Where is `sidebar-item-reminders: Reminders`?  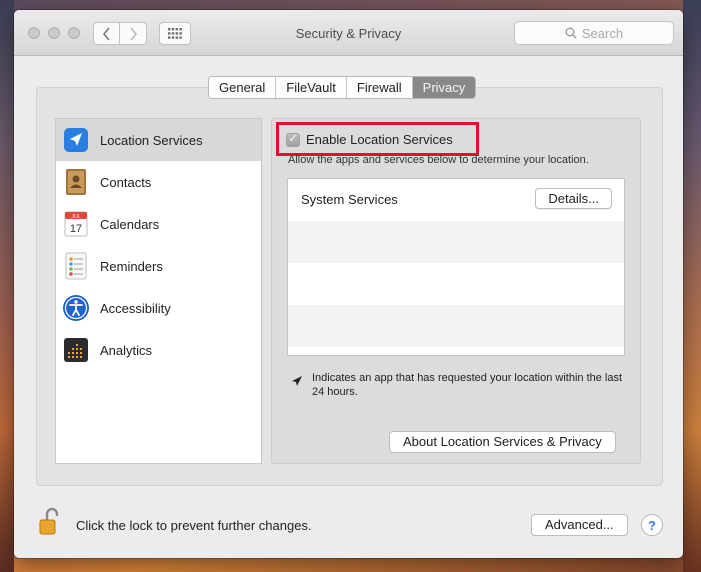 sidebar-item-reminders: Reminders is located at coordinates (158, 266).